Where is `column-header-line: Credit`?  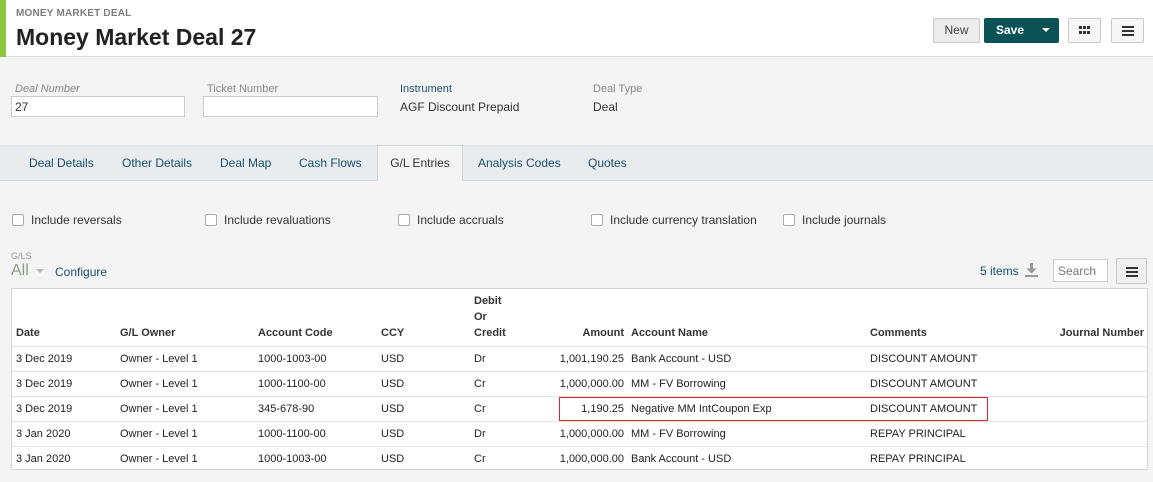 column-header-line: Credit is located at coordinates (490, 333).